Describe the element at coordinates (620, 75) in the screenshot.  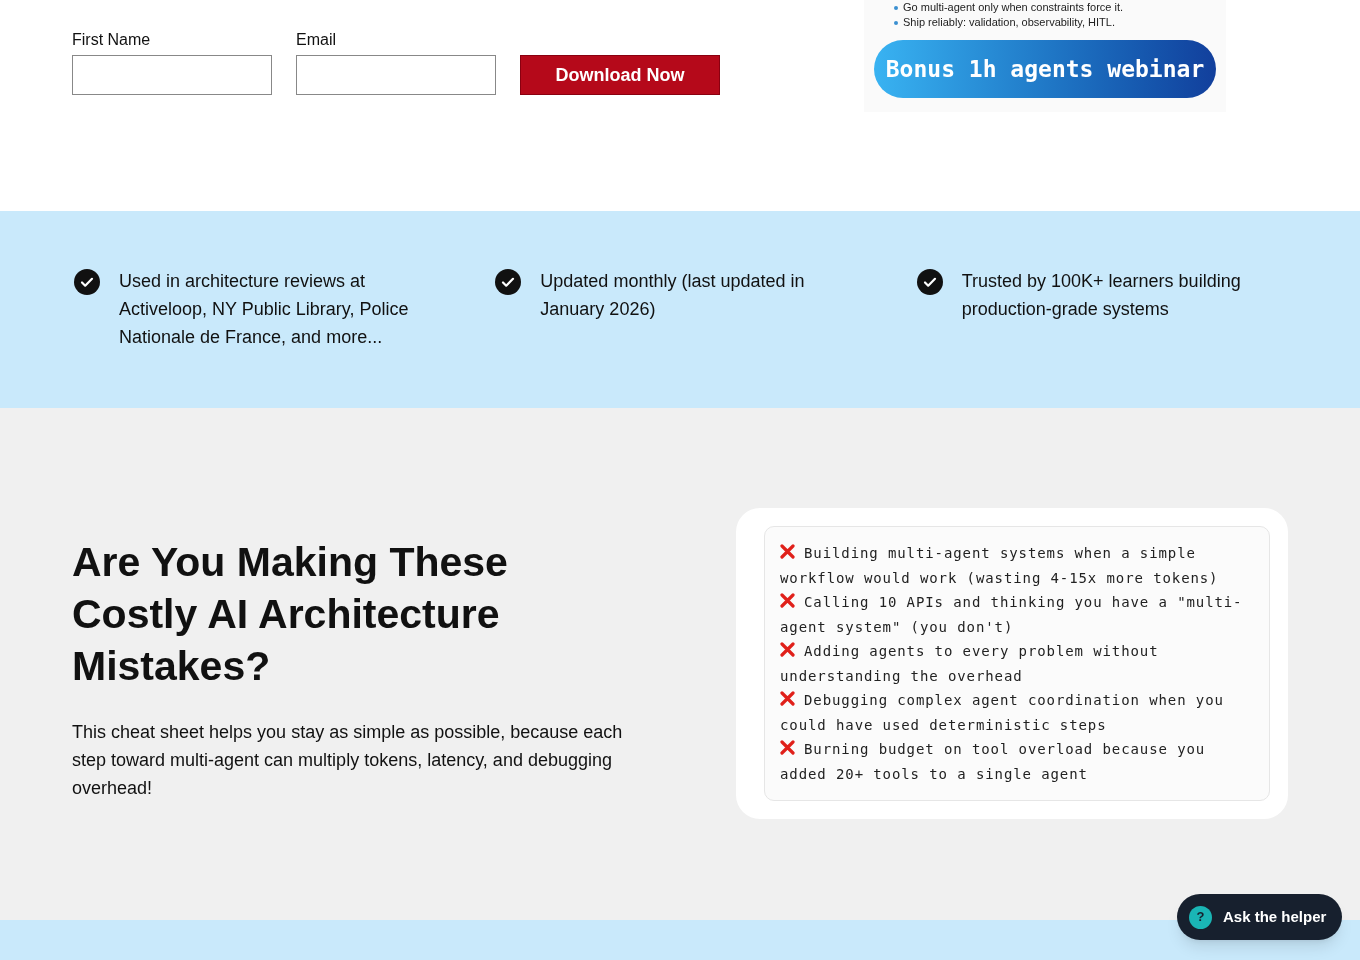
I see `download-button: Download Now` at that location.